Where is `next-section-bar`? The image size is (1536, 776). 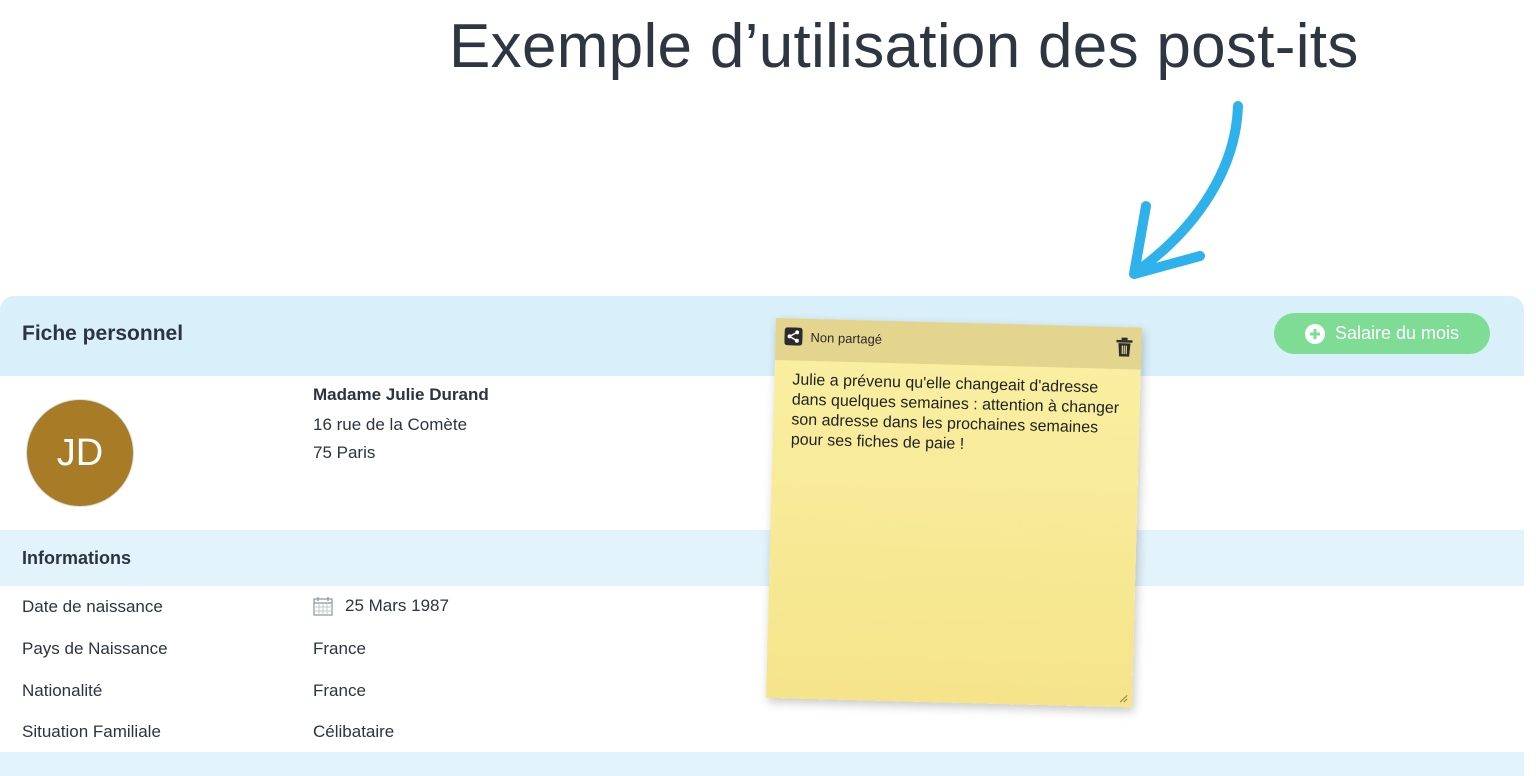 next-section-bar is located at coordinates (762, 764).